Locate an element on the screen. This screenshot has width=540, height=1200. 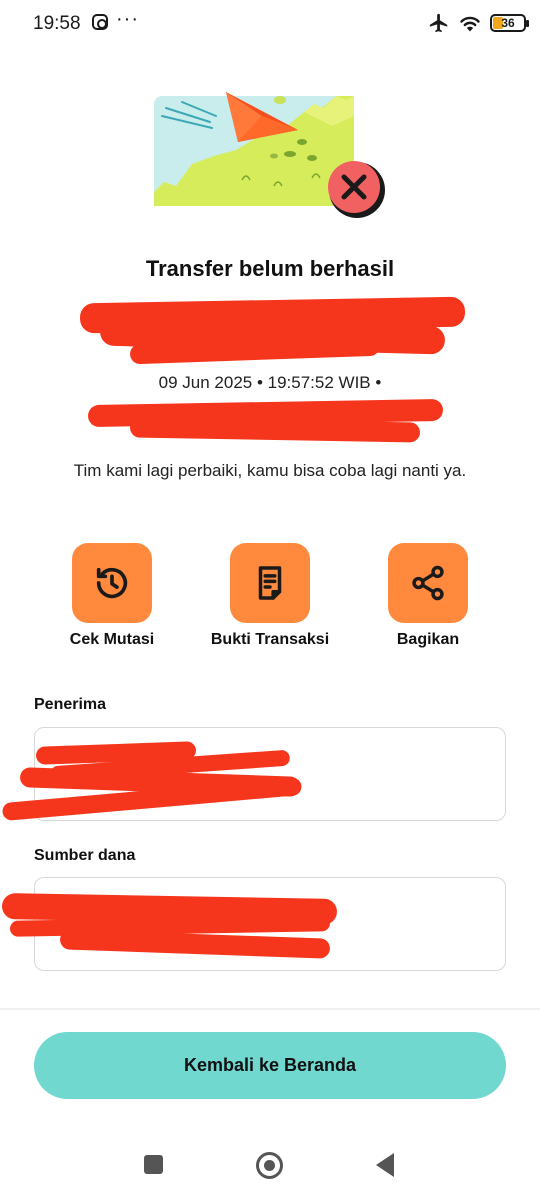
share-icon-box is located at coordinates (428, 583).